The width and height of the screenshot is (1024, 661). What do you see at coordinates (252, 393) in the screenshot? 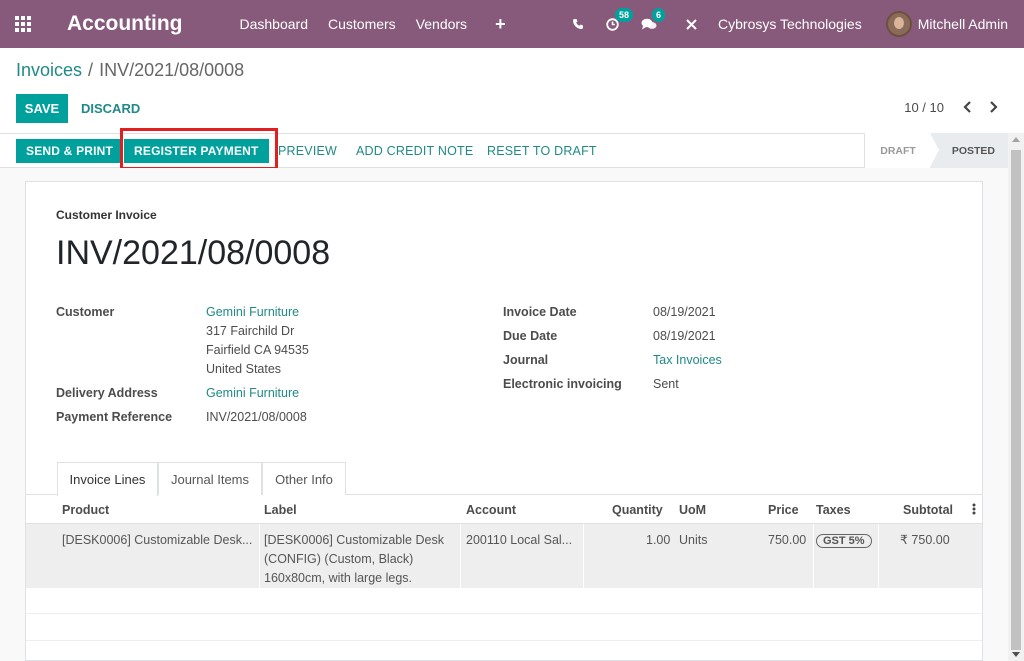
I see `delivery-address-link: Gemini Furniture` at bounding box center [252, 393].